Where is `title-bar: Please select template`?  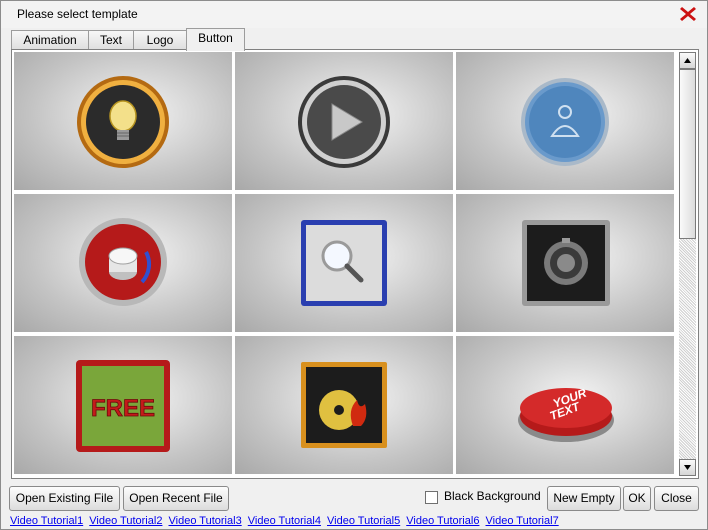 title-bar: Please select template is located at coordinates (354, 14).